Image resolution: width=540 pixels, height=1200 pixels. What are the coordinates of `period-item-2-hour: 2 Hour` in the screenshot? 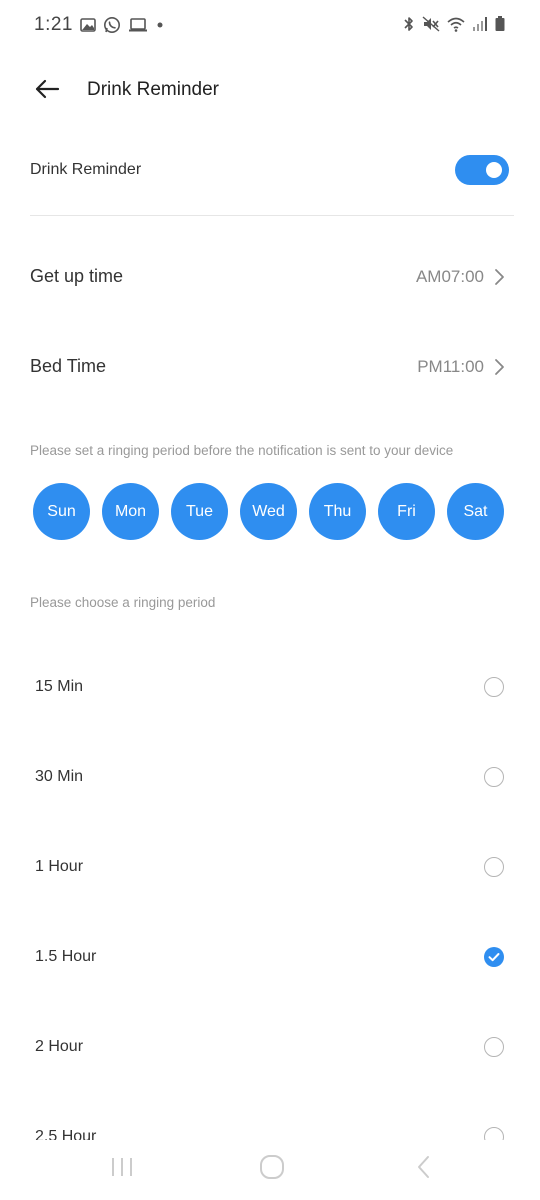 It's located at (270, 1045).